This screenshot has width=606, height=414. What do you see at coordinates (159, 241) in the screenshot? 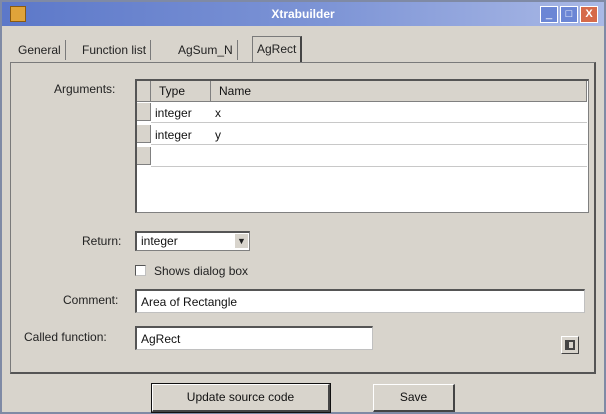
I see `return-type-value: integer` at bounding box center [159, 241].